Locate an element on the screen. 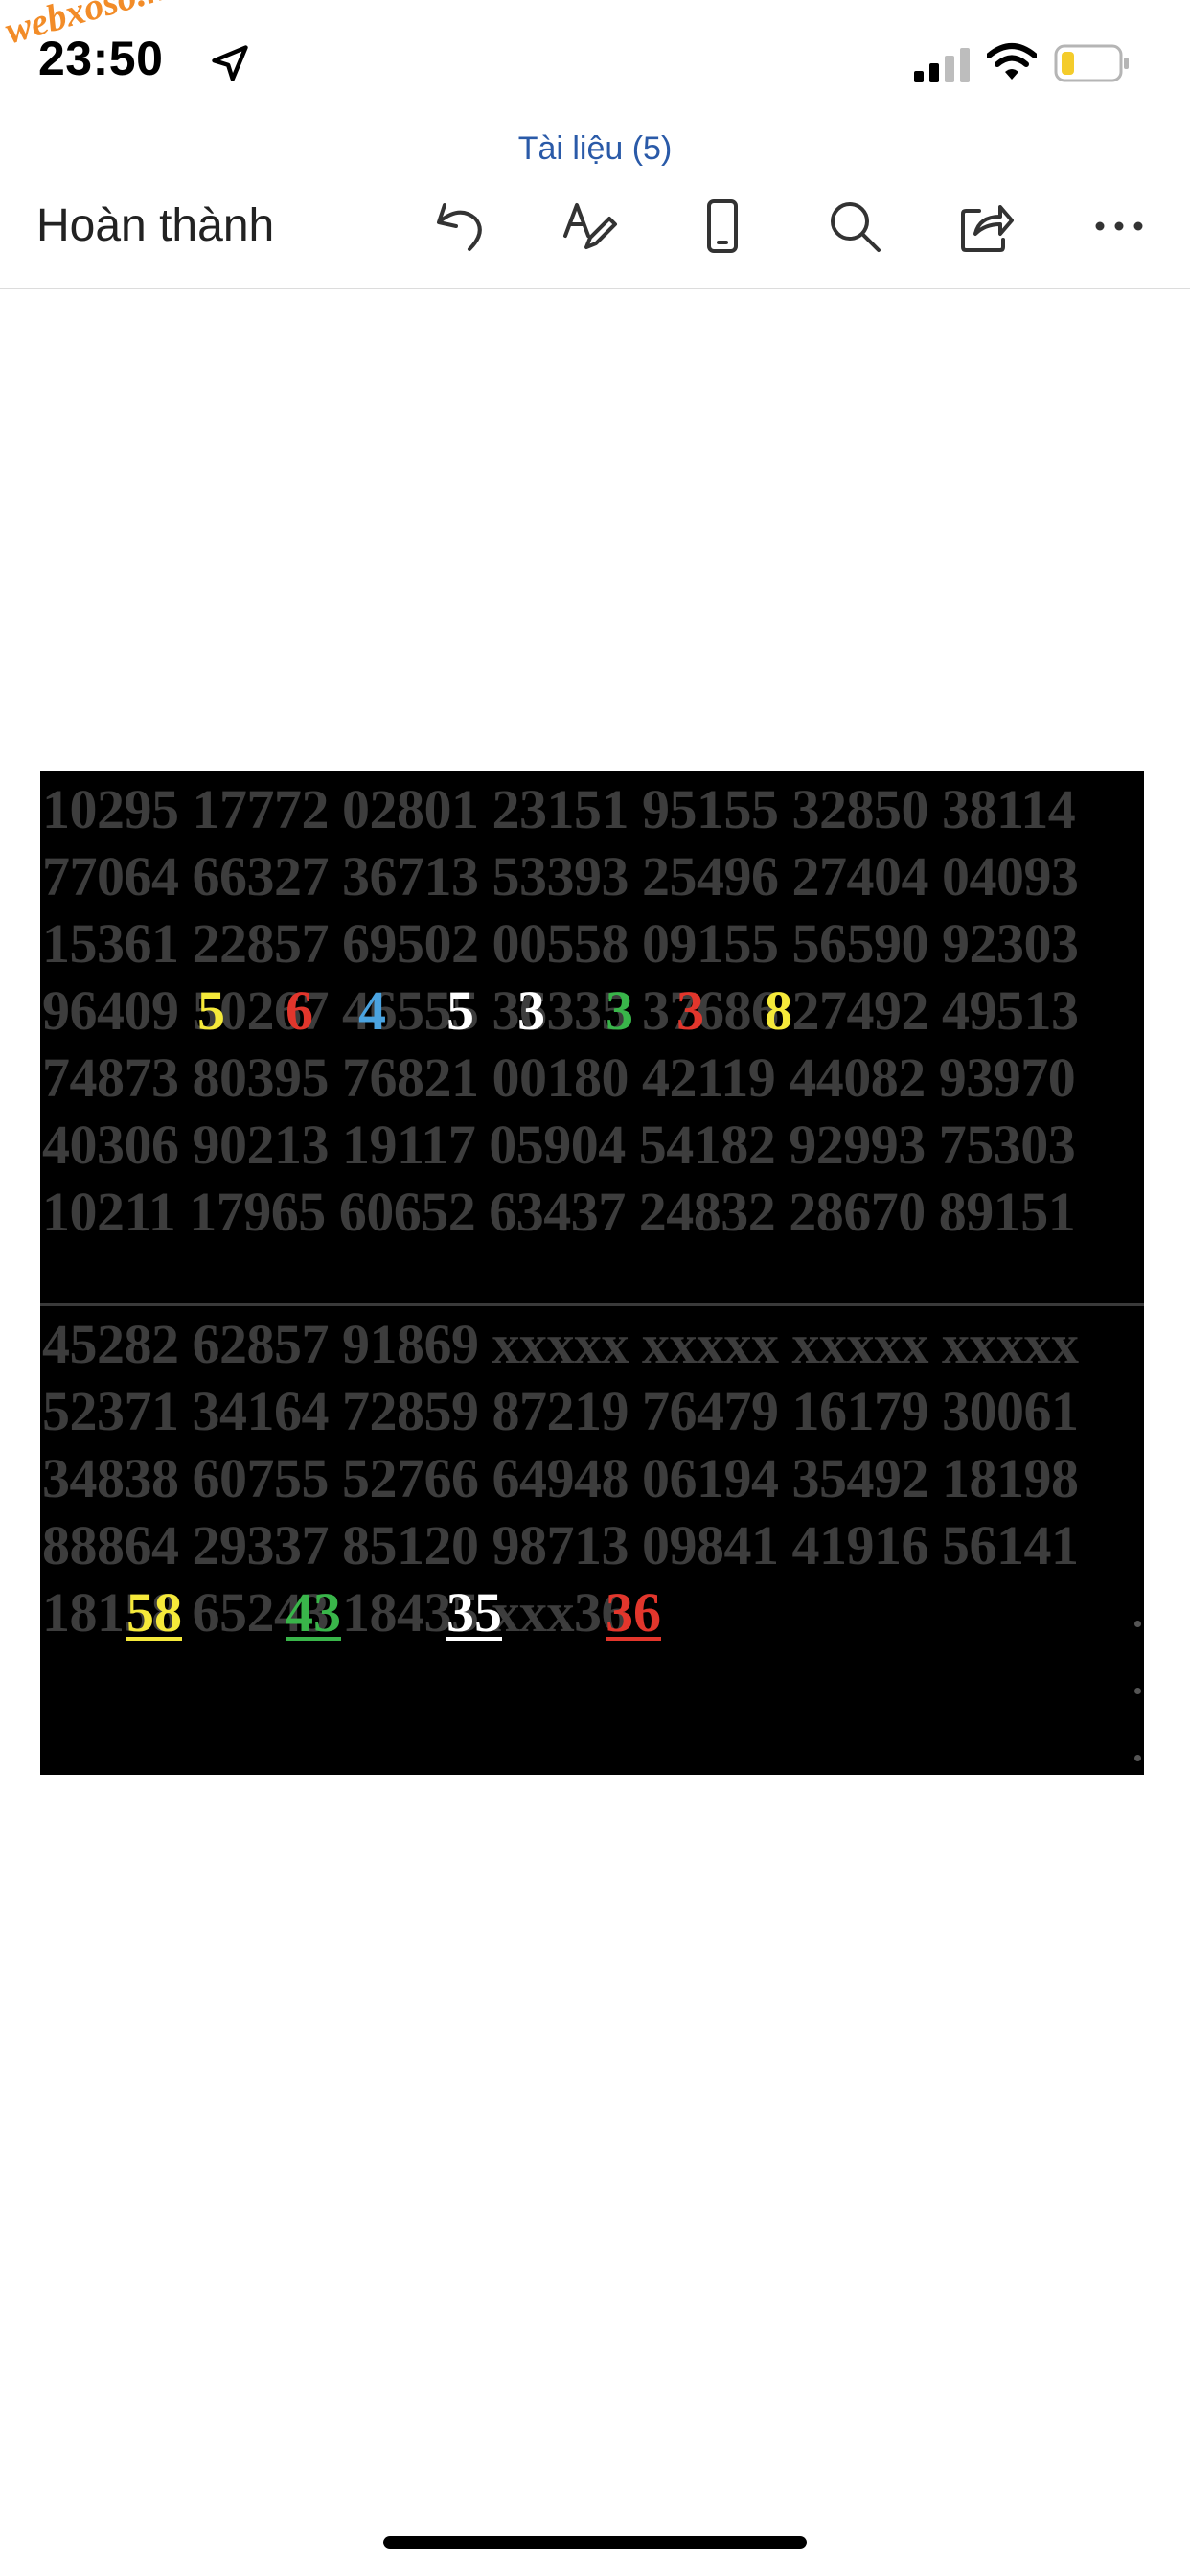 The width and height of the screenshot is (1190, 2576). highlight-digit: 6 is located at coordinates (300, 1010).